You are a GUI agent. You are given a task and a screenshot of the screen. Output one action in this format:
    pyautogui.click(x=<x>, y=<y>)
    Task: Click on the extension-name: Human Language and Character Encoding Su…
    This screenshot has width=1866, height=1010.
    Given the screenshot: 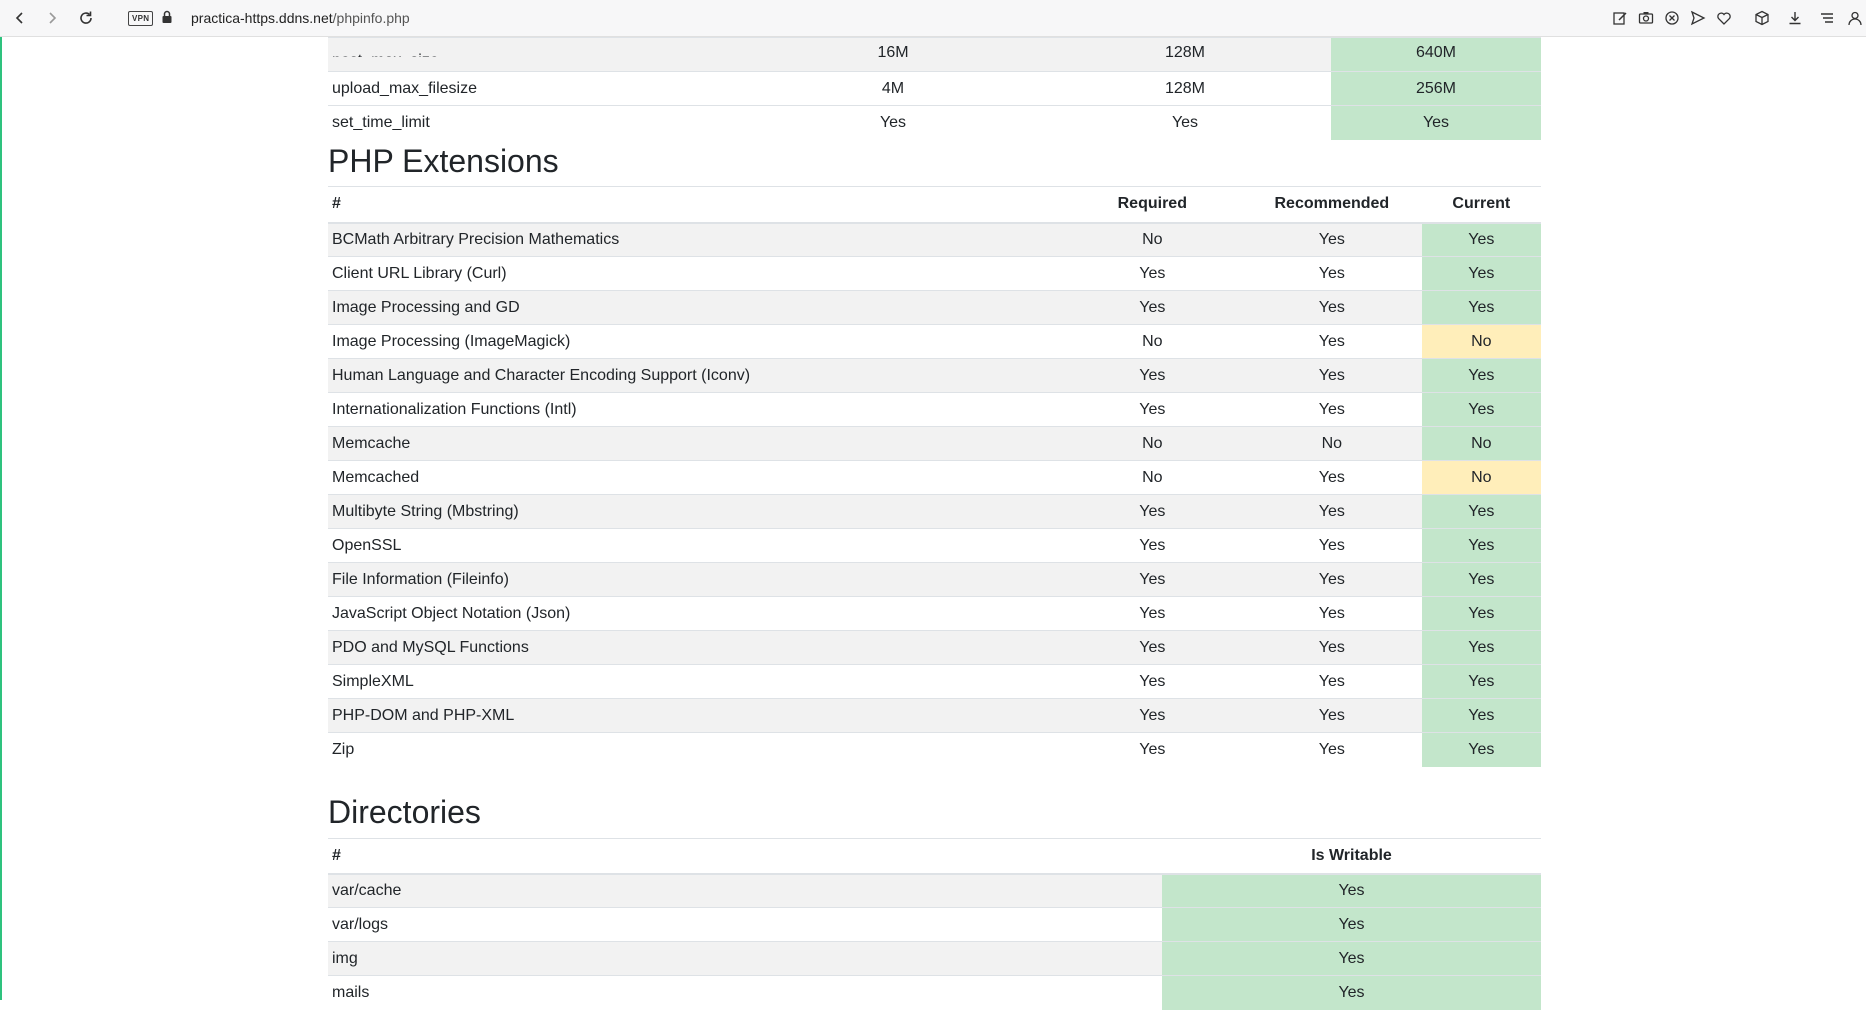 What is the action you would take?
    pyautogui.click(x=541, y=375)
    